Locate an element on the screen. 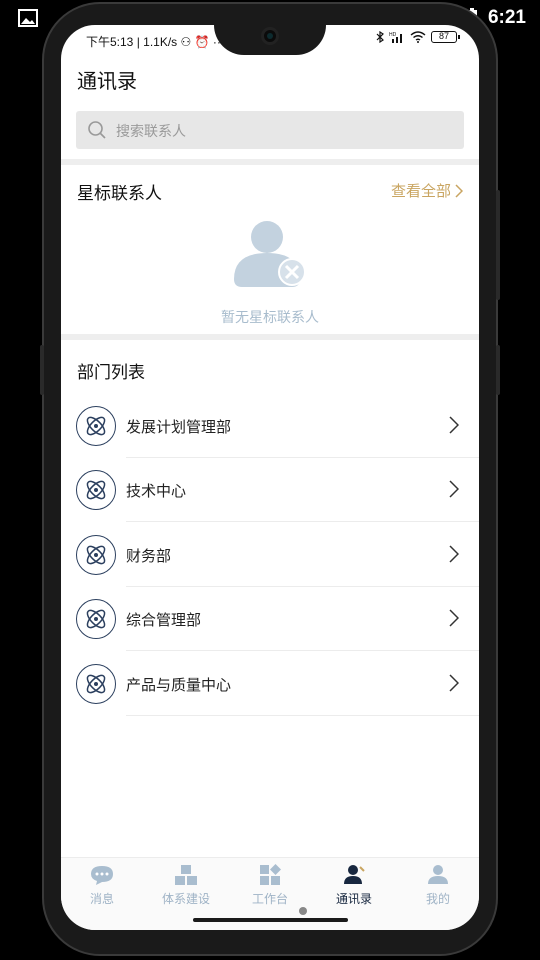 The height and width of the screenshot is (960, 540). side-button-right-bottom is located at coordinates (498, 370).